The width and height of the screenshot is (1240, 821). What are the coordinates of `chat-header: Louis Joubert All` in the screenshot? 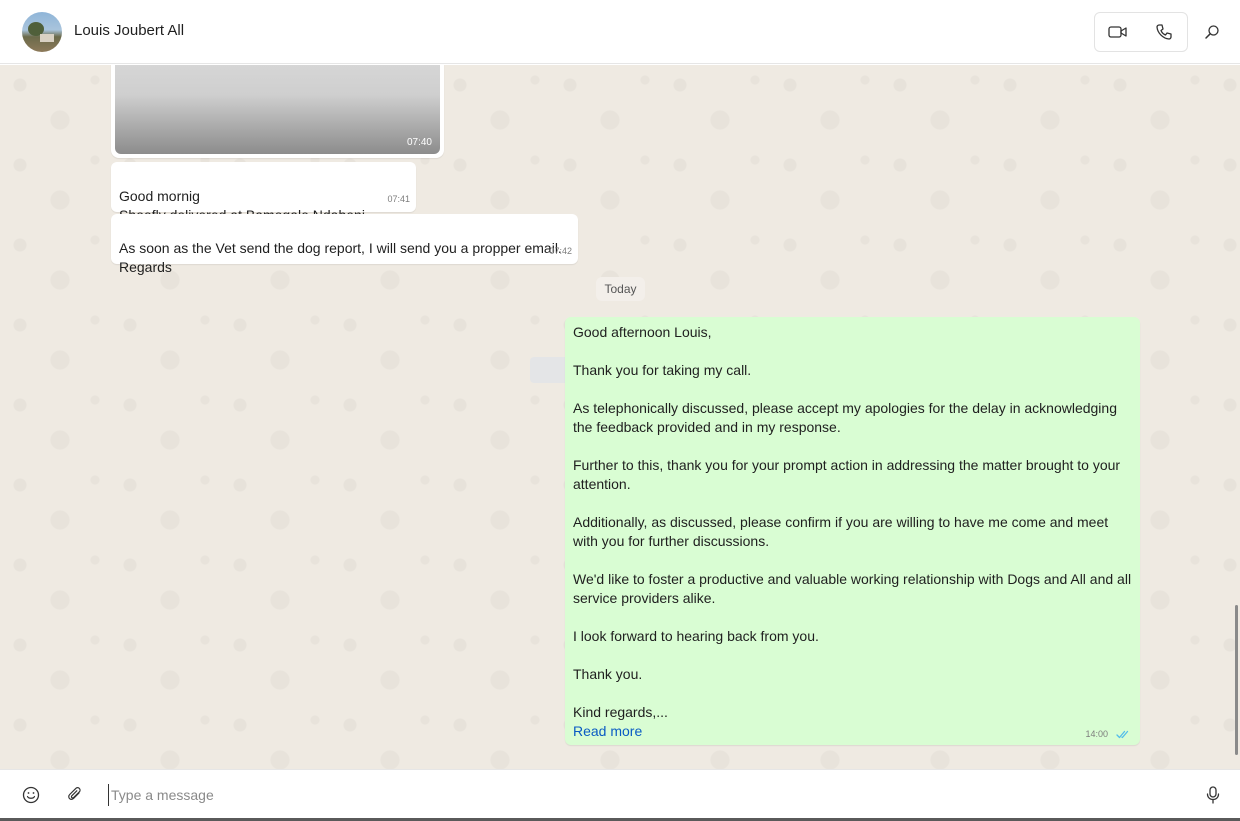 It's located at (620, 32).